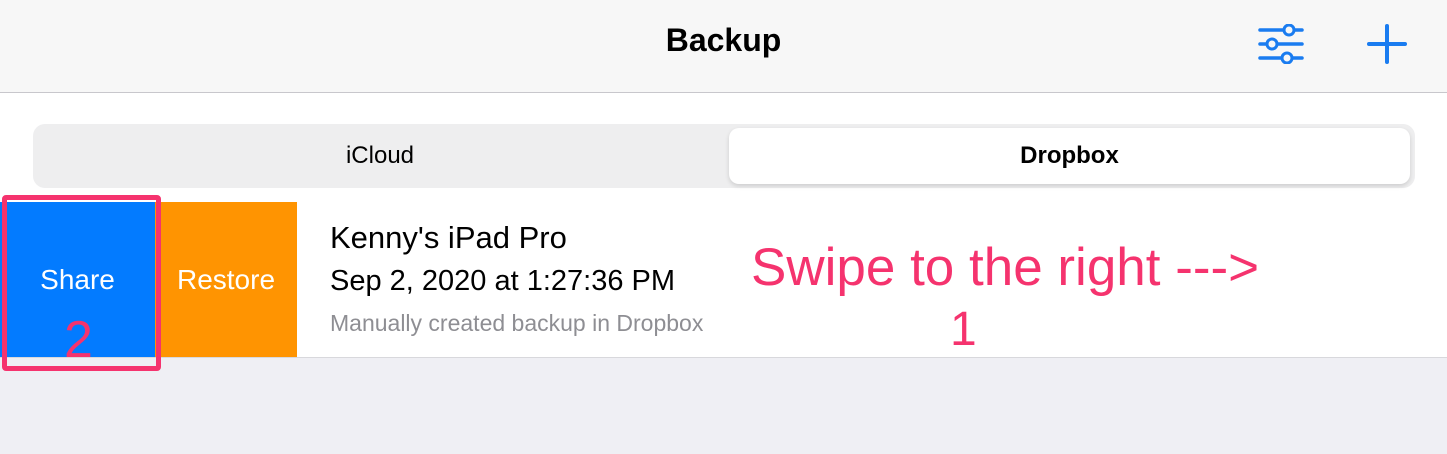 The image size is (1447, 454). Describe the element at coordinates (503, 281) in the screenshot. I see `backup-date: Sep 2, 2020 at 1:27:36 PM` at that location.